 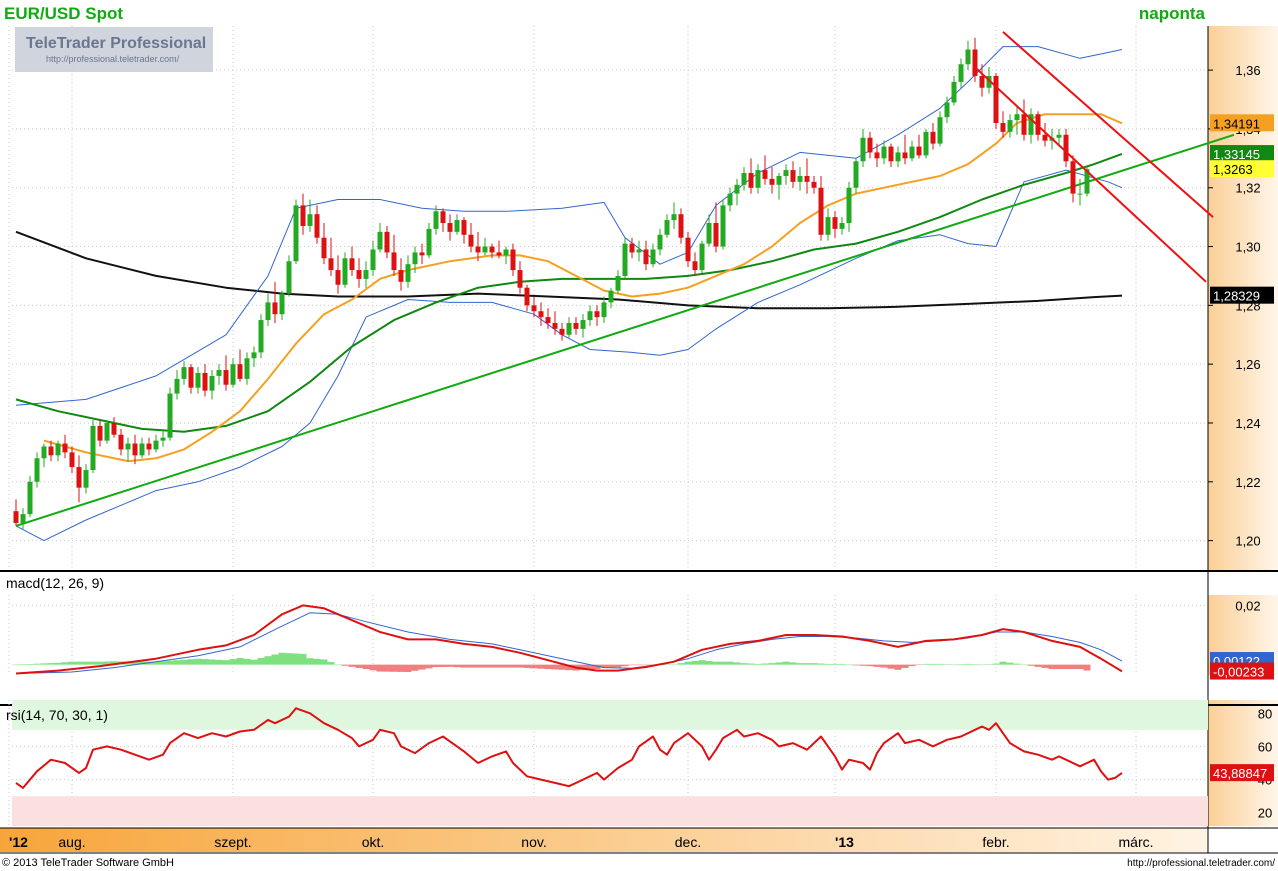 What do you see at coordinates (1201, 863) in the screenshot?
I see `footer-url: http://professional.teletrader.com/` at bounding box center [1201, 863].